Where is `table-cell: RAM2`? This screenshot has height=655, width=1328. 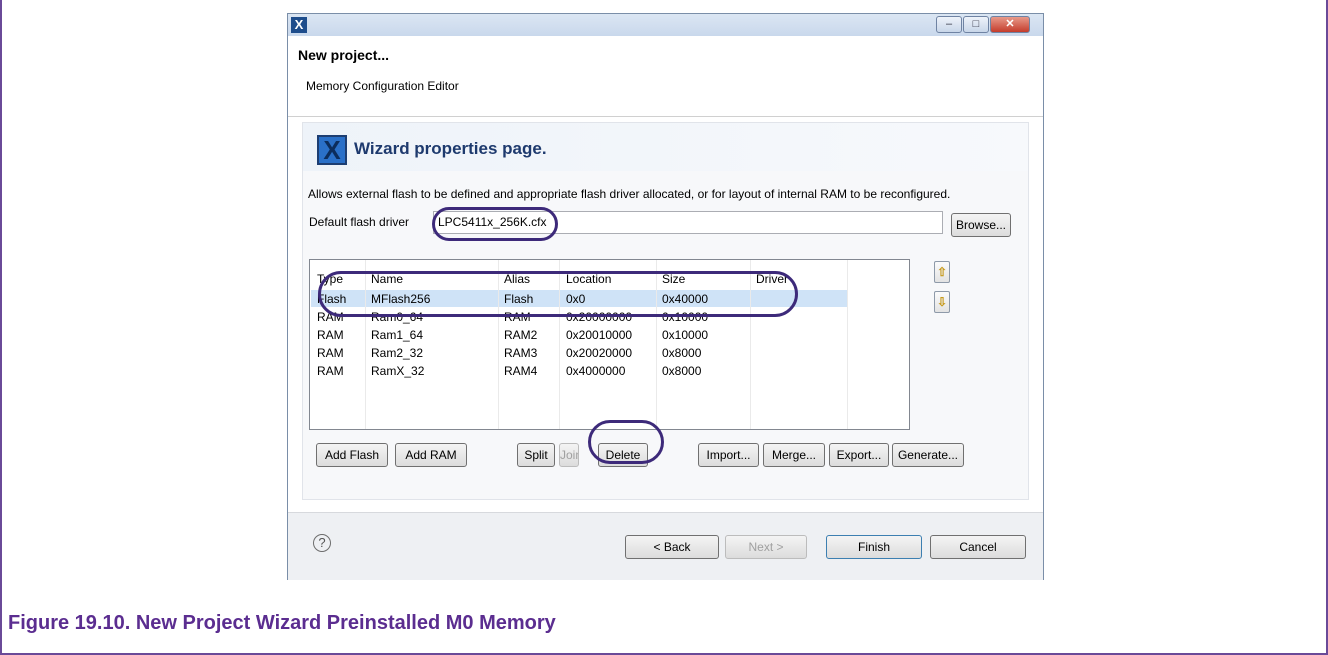
table-cell: RAM2 is located at coordinates (520, 335).